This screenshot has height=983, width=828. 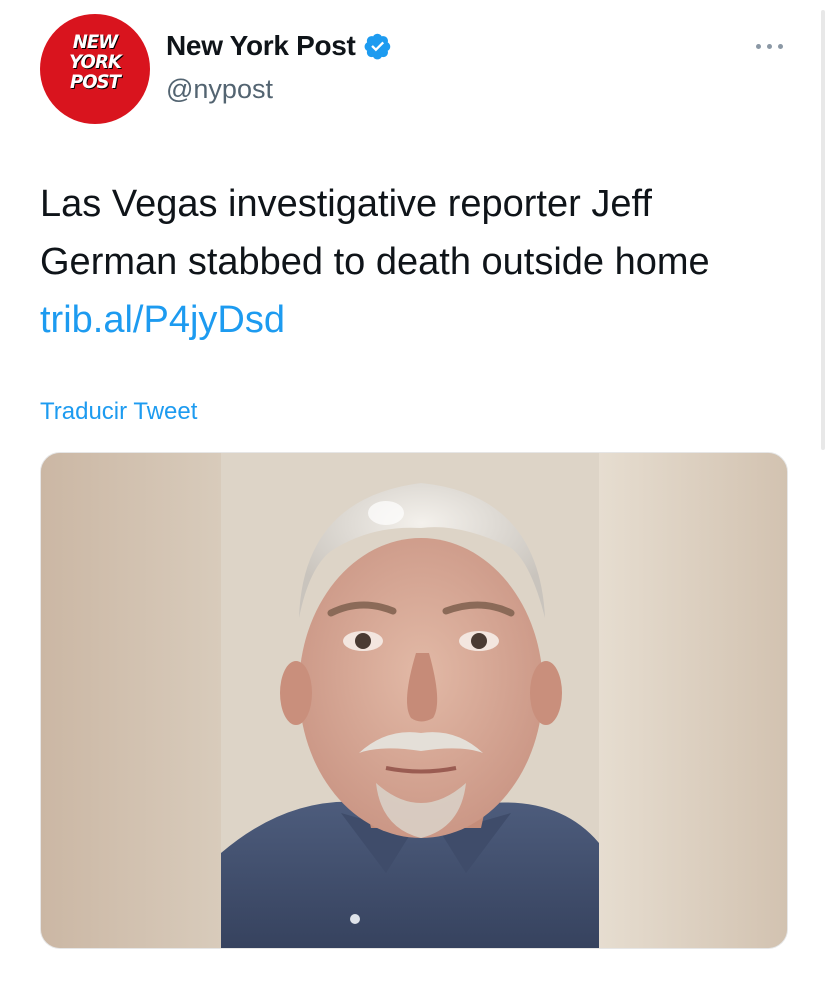 What do you see at coordinates (261, 46) in the screenshot?
I see `account-name: New York Post` at bounding box center [261, 46].